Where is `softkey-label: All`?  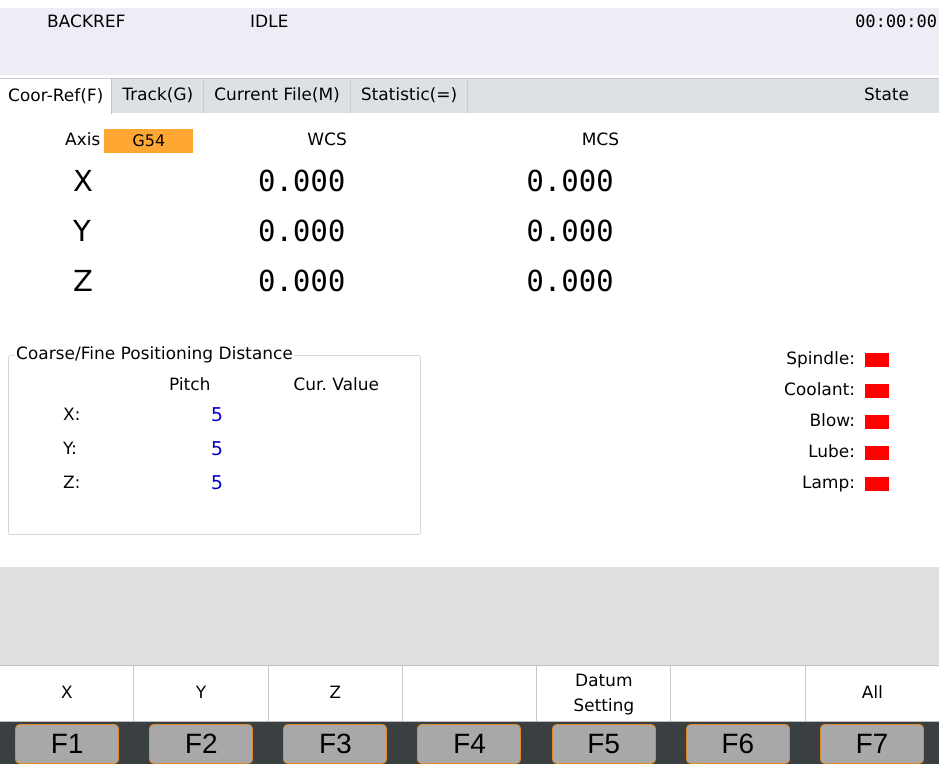 softkey-label: All is located at coordinates (872, 693).